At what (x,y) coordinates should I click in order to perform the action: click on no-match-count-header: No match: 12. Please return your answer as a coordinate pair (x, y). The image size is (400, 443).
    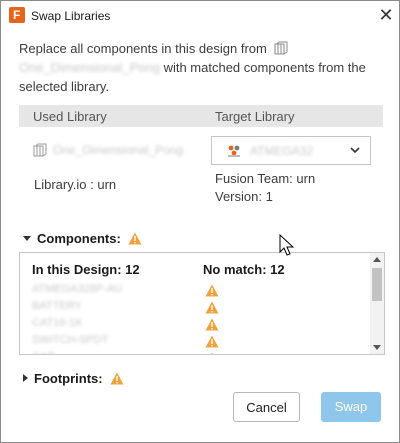
    Looking at the image, I should click on (244, 269).